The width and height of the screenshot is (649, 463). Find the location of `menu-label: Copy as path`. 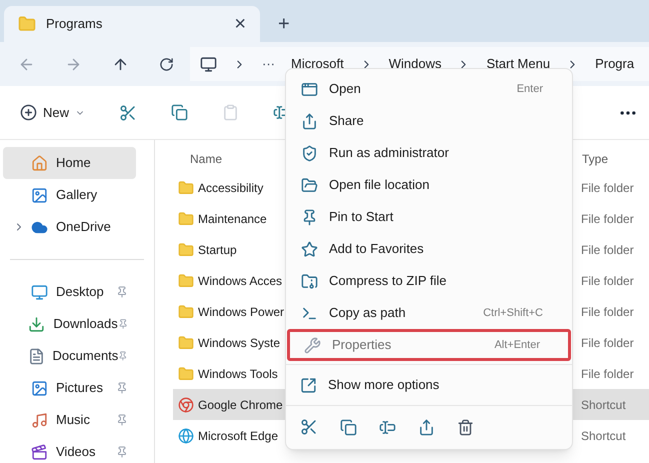

menu-label: Copy as path is located at coordinates (367, 313).